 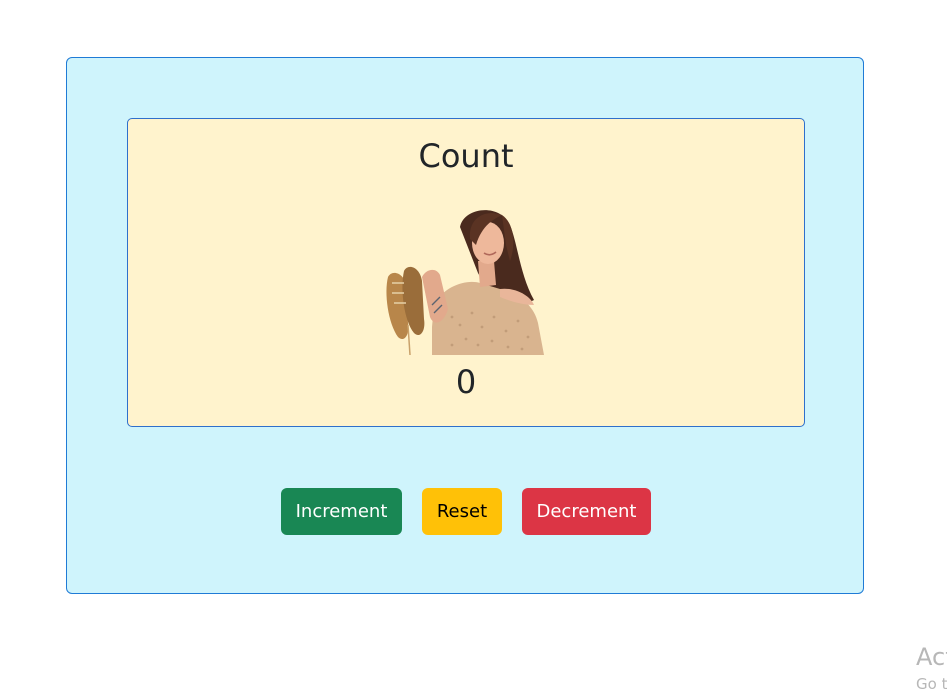 What do you see at coordinates (586, 511) in the screenshot?
I see `decrement-button: Decrement` at bounding box center [586, 511].